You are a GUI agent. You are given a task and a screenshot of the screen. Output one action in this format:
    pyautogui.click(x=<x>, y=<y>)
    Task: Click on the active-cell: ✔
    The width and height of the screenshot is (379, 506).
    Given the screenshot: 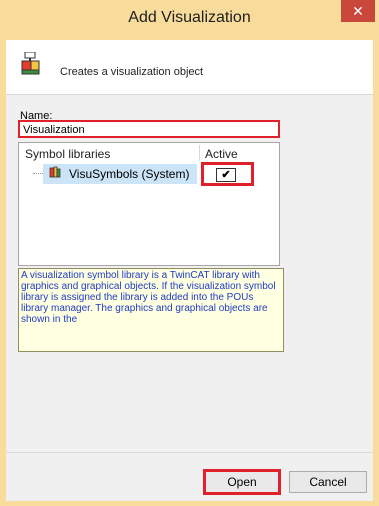 What is the action you would take?
    pyautogui.click(x=227, y=174)
    